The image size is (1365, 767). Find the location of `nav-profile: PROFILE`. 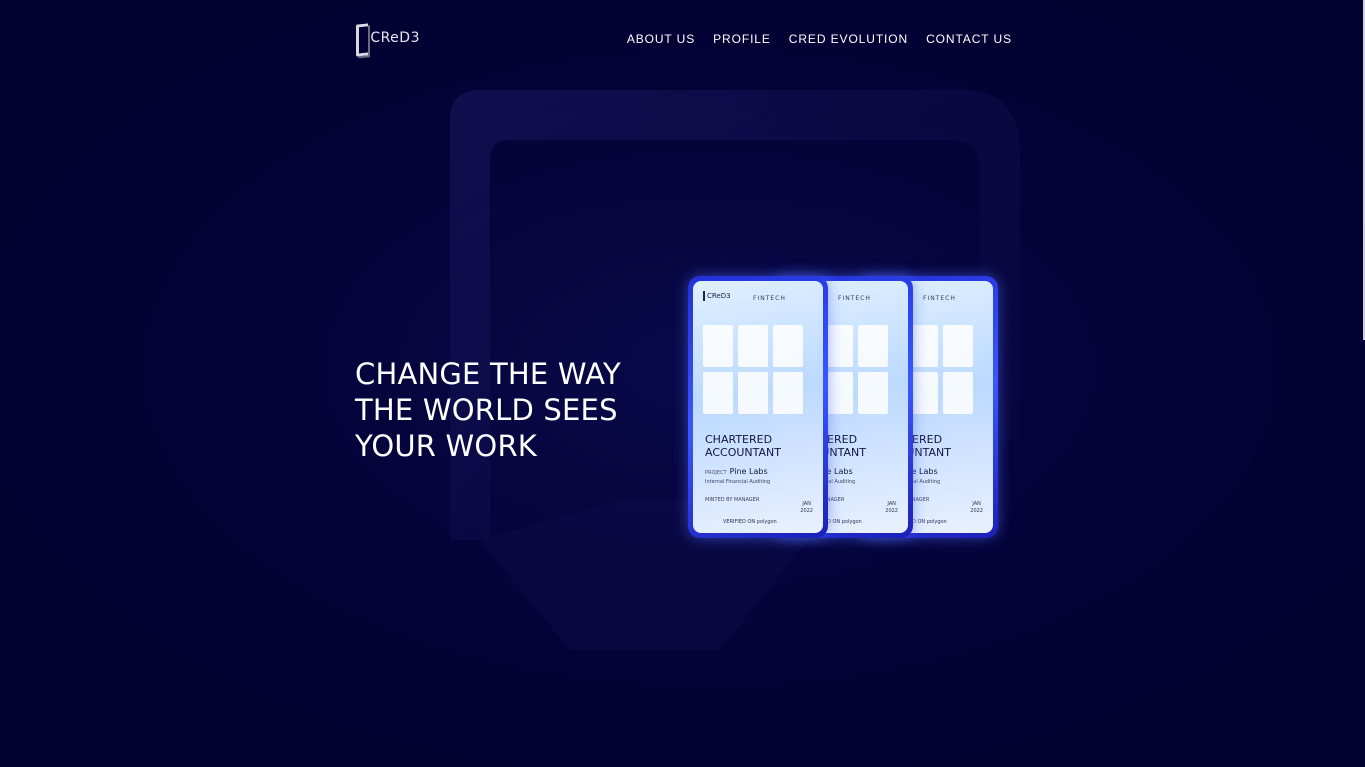

nav-profile: PROFILE is located at coordinates (742, 39).